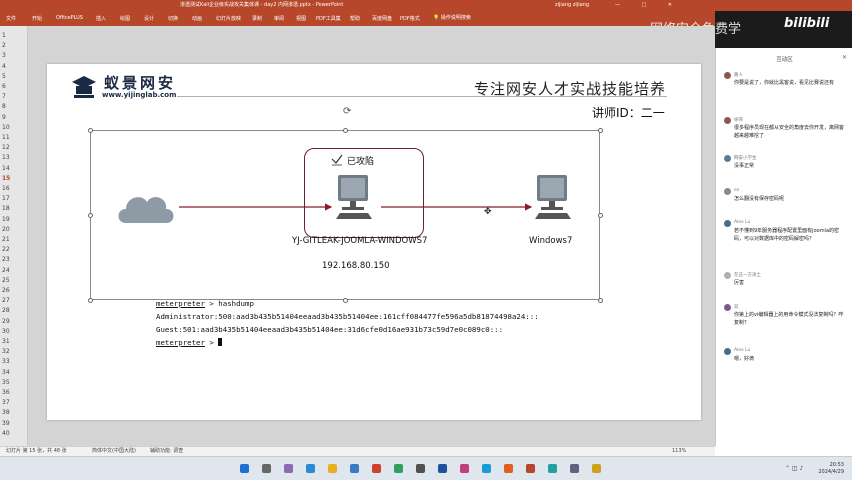 Image resolution: width=852 pixels, height=480 pixels. Describe the element at coordinates (101, 18) in the screenshot. I see `tab-insert: 插入` at that location.